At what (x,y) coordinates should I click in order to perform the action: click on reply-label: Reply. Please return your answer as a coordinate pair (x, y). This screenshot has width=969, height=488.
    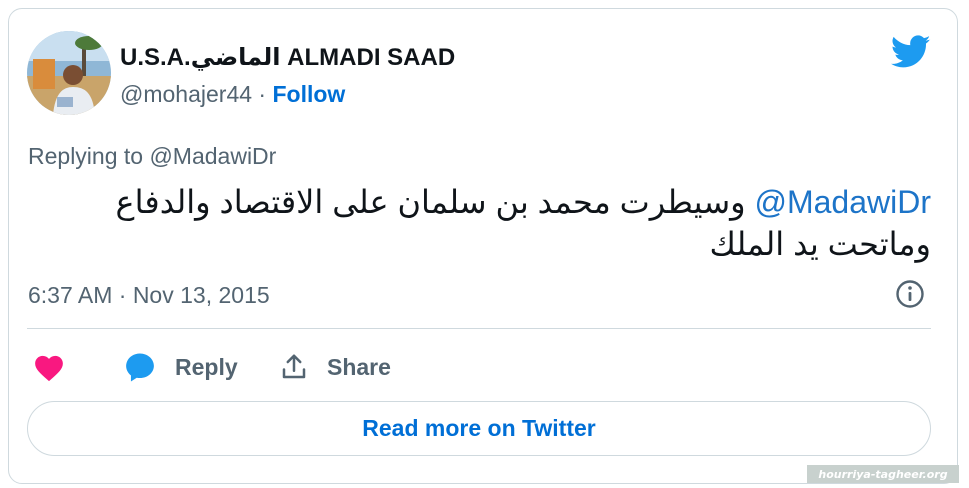
    Looking at the image, I should click on (206, 366).